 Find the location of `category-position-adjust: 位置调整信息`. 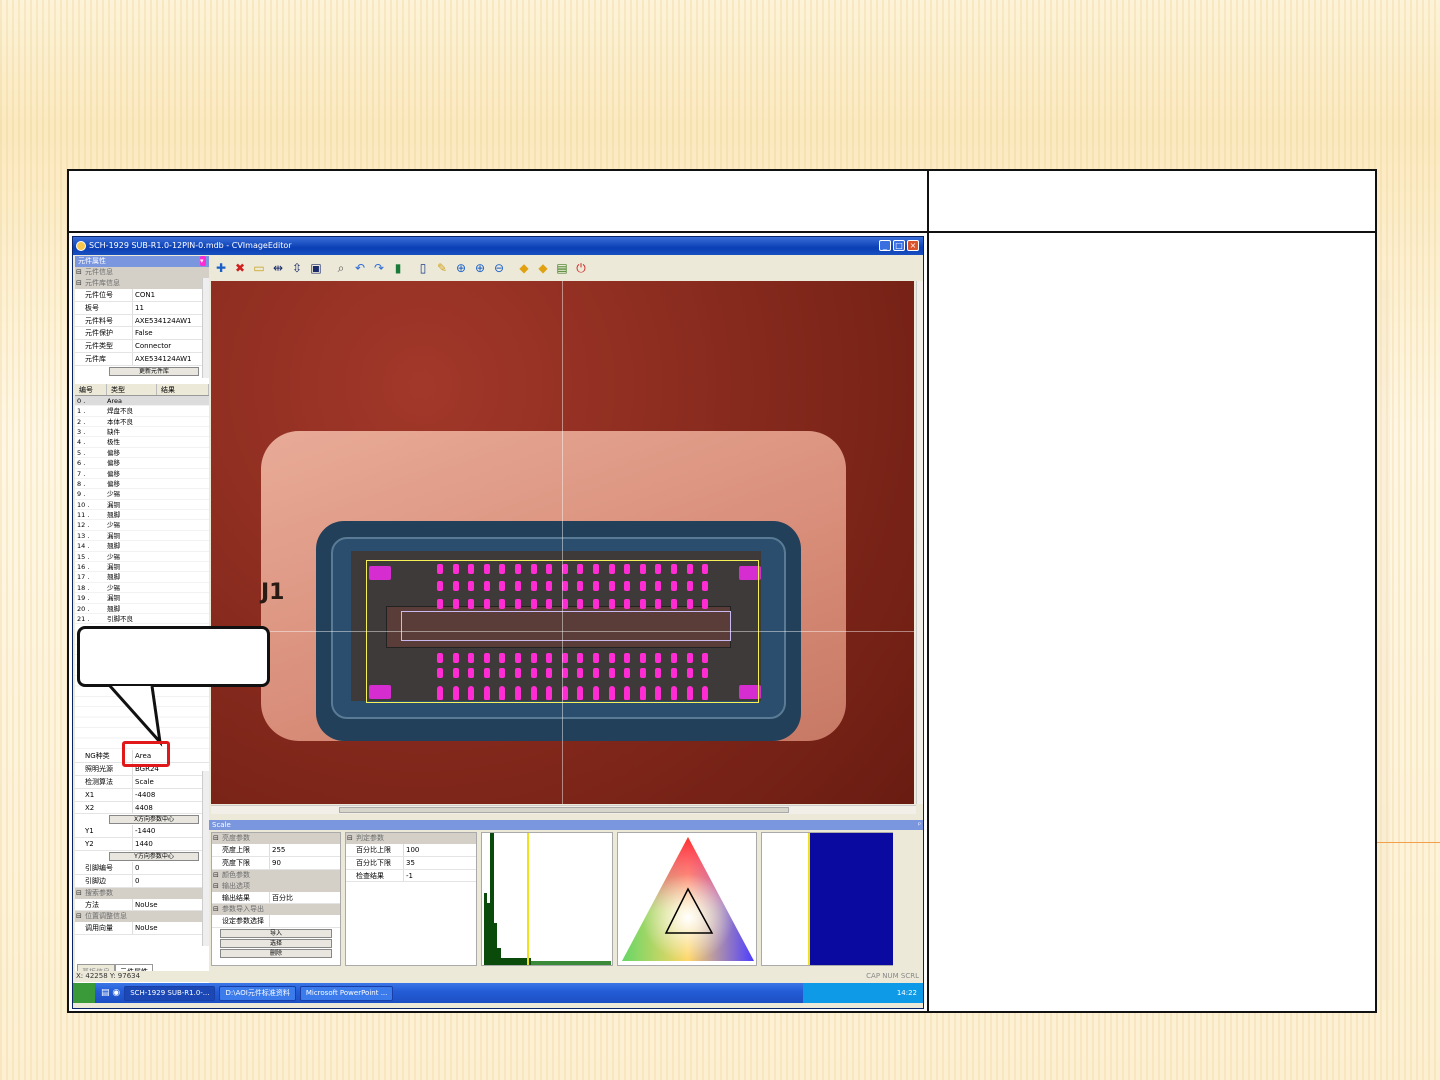

category-position-adjust: 位置调整信息 is located at coordinates (142, 917).